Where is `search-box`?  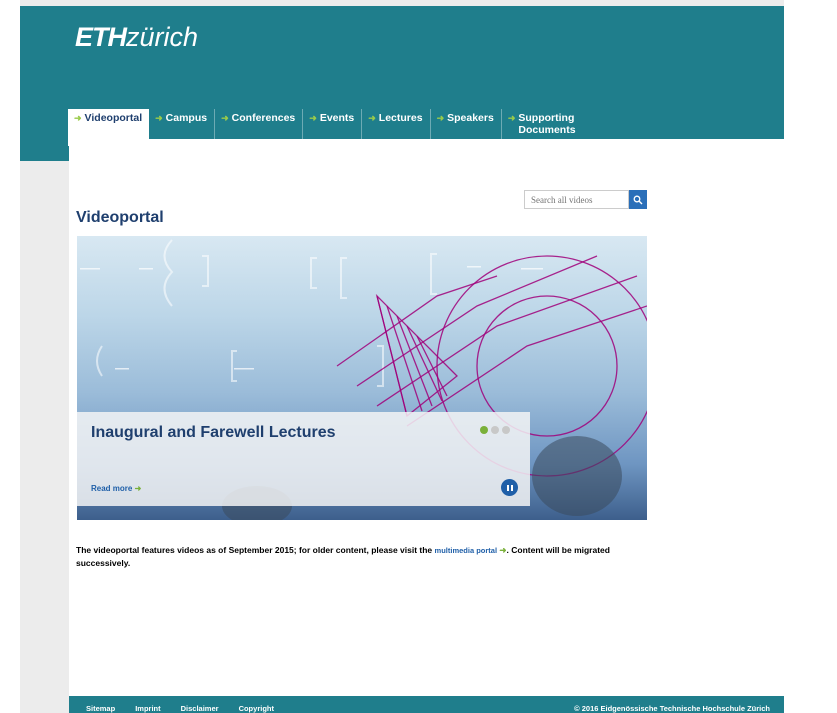 search-box is located at coordinates (585, 199).